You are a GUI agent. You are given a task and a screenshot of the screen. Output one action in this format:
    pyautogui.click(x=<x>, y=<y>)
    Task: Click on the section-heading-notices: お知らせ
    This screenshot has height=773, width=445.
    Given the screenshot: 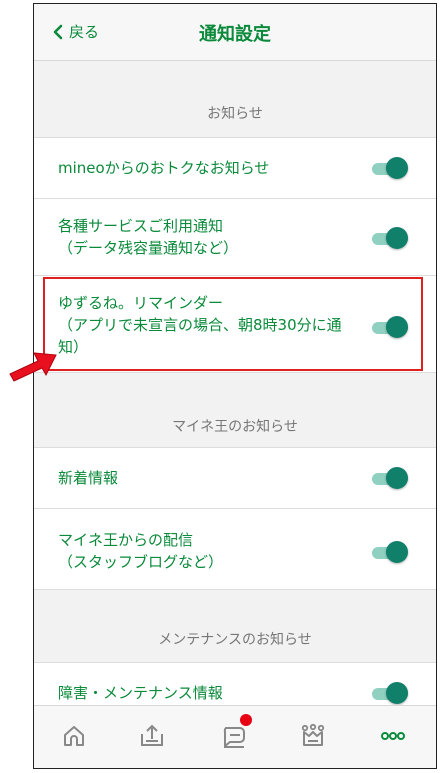 What is the action you would take?
    pyautogui.click(x=235, y=114)
    